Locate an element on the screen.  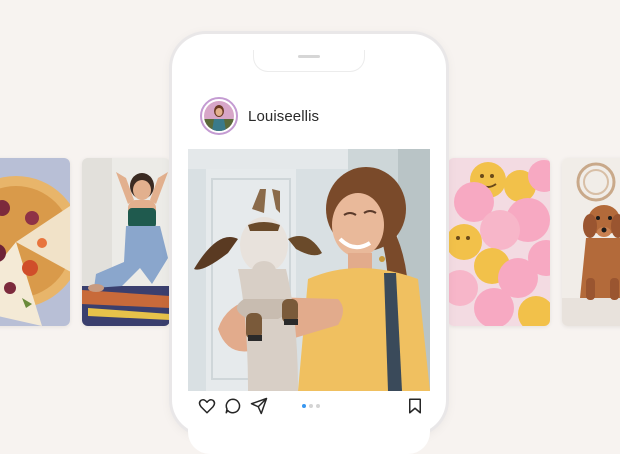
post-actions-bar is located at coordinates (309, 406).